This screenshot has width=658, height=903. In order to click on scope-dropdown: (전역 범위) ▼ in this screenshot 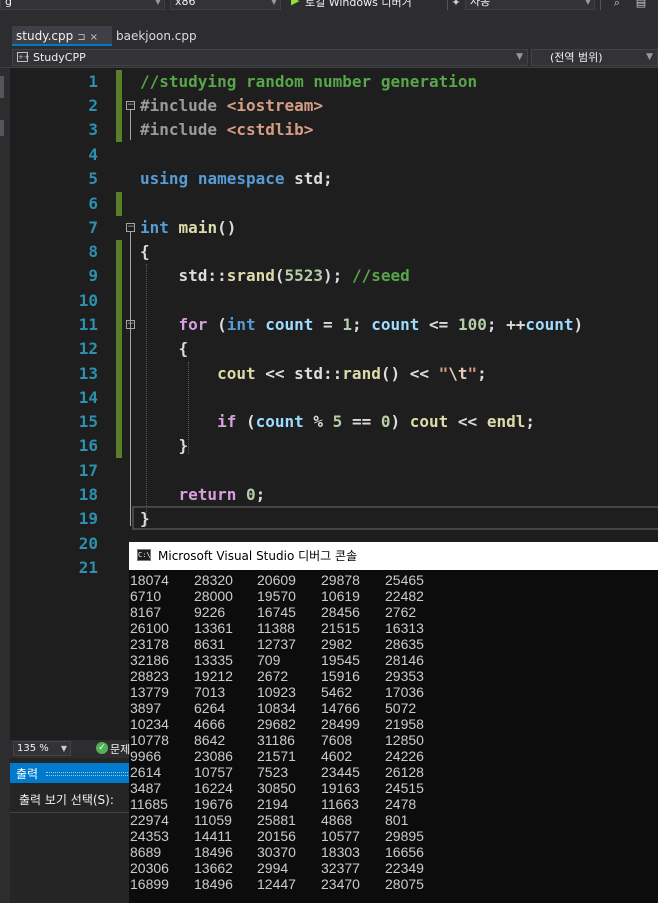, I will do `click(594, 57)`.